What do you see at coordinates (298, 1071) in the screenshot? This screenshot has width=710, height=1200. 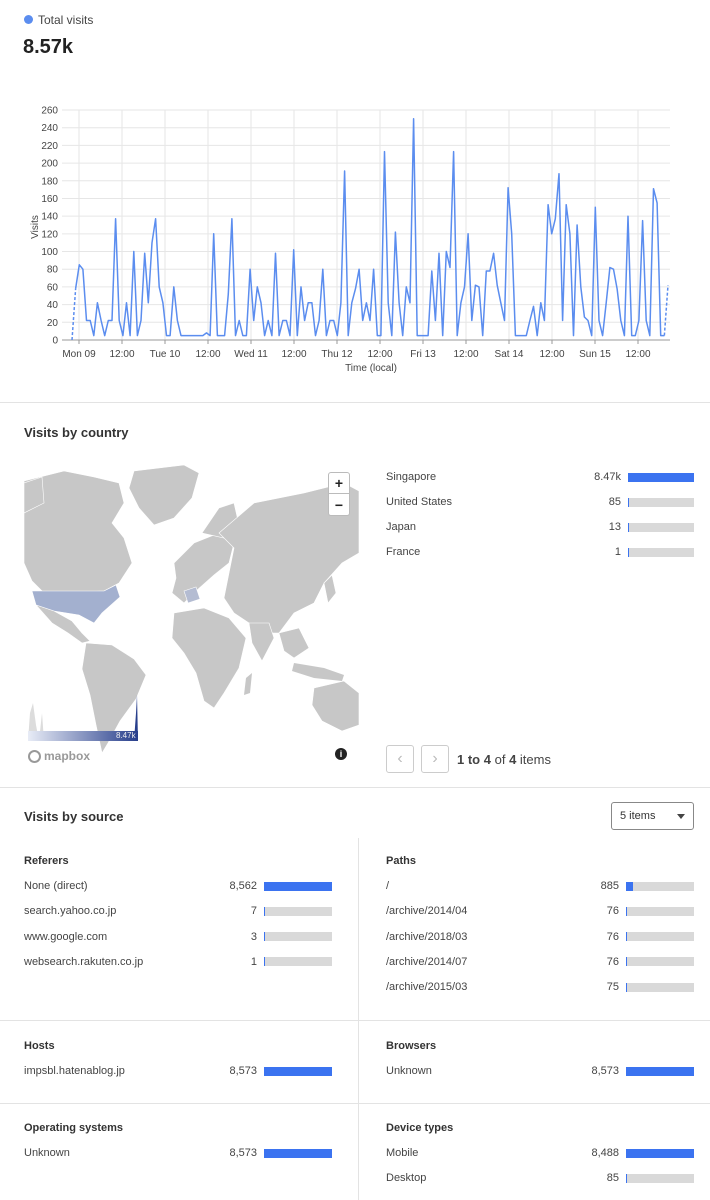 I see `host-bar` at bounding box center [298, 1071].